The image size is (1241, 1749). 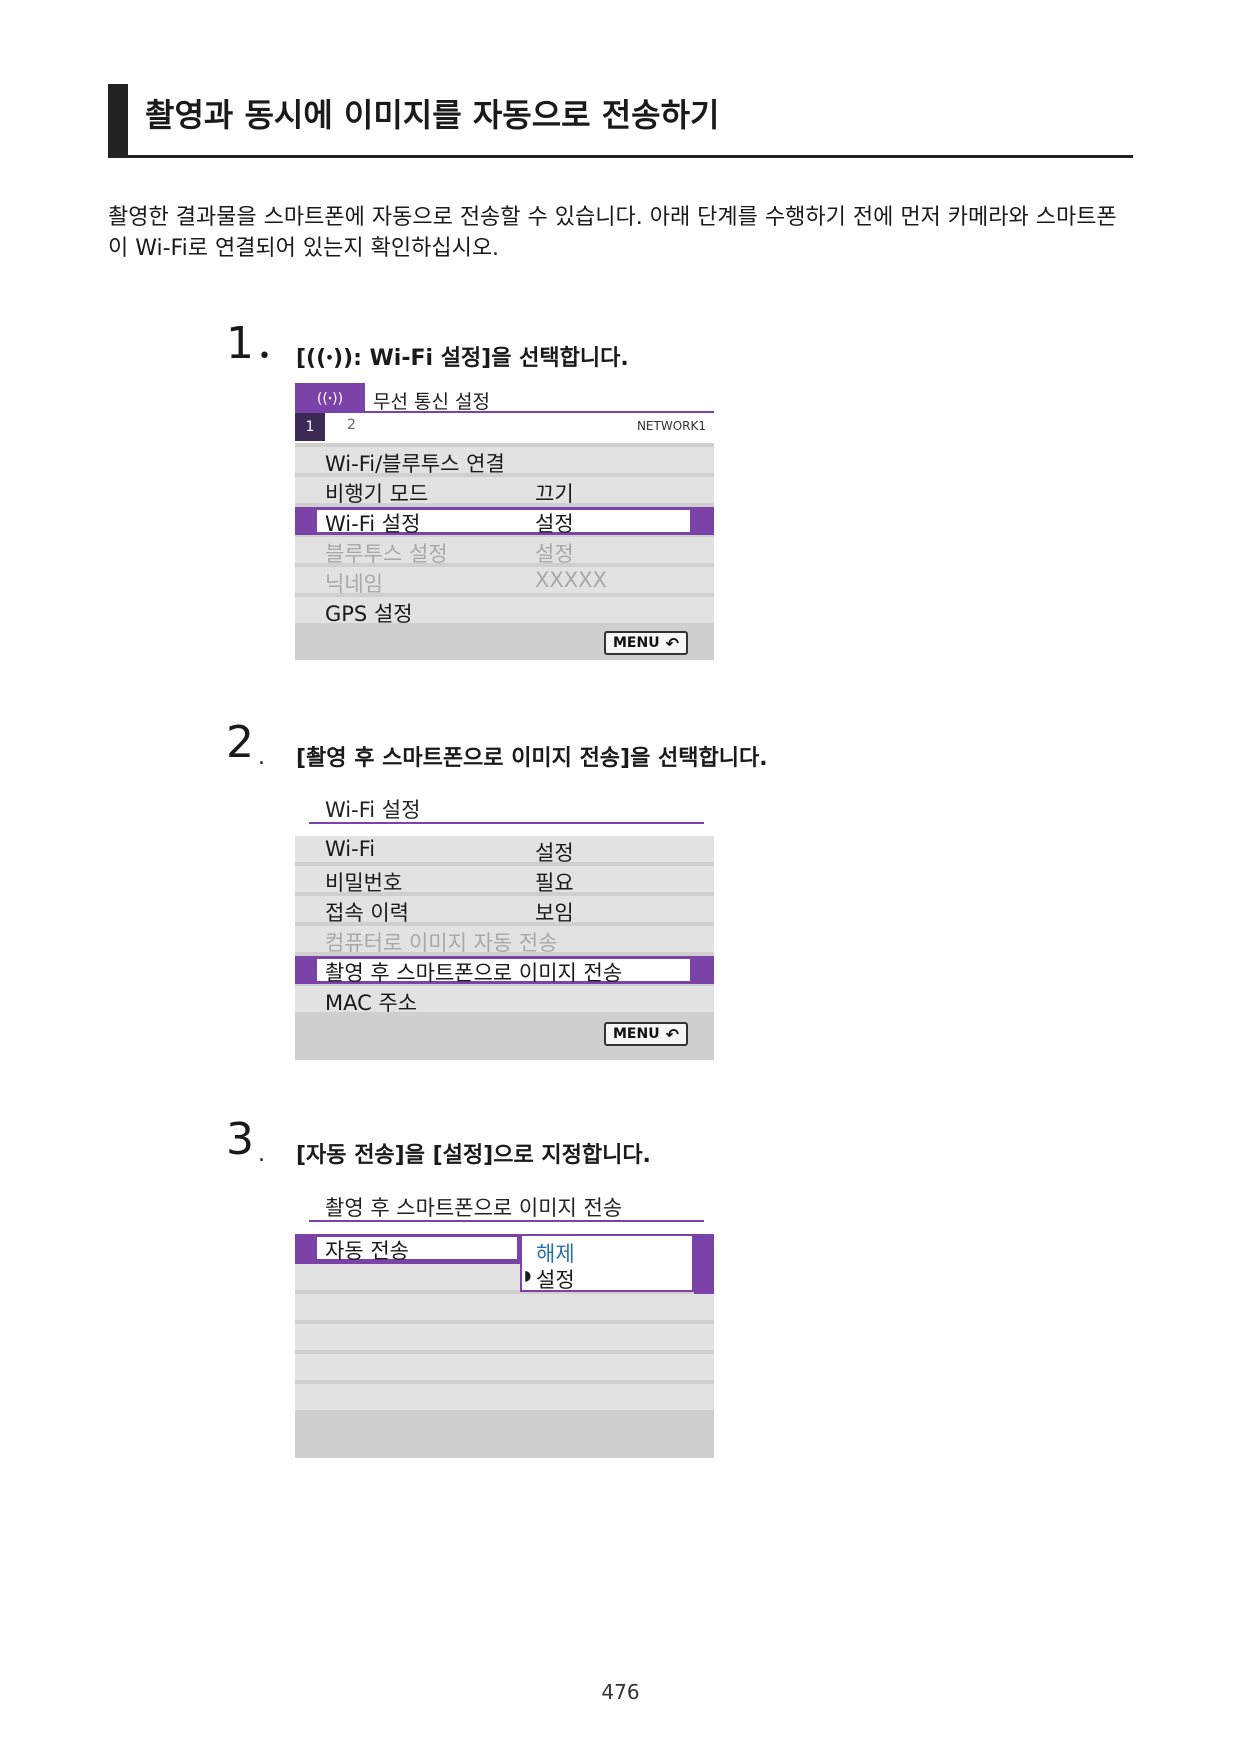 I want to click on row-label: GPS 설정, so click(x=369, y=614).